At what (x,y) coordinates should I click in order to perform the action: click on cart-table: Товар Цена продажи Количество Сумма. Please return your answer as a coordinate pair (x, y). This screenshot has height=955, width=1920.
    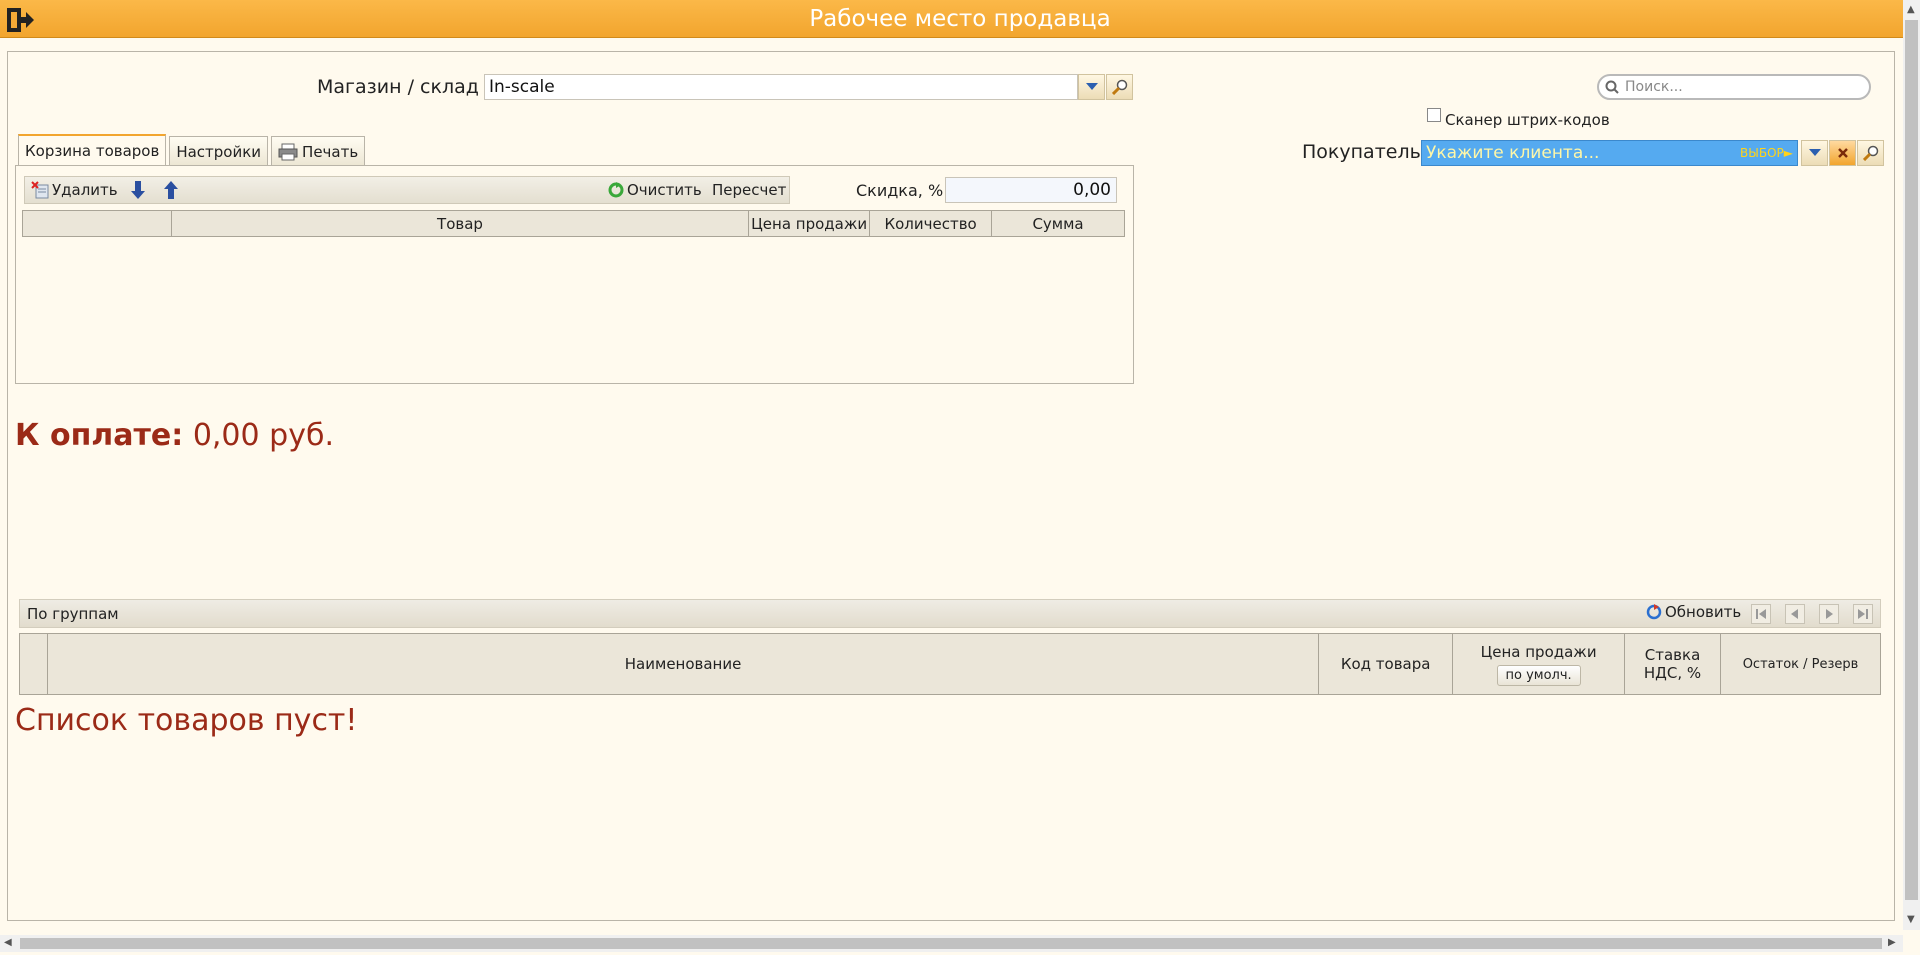
    Looking at the image, I should click on (573, 223).